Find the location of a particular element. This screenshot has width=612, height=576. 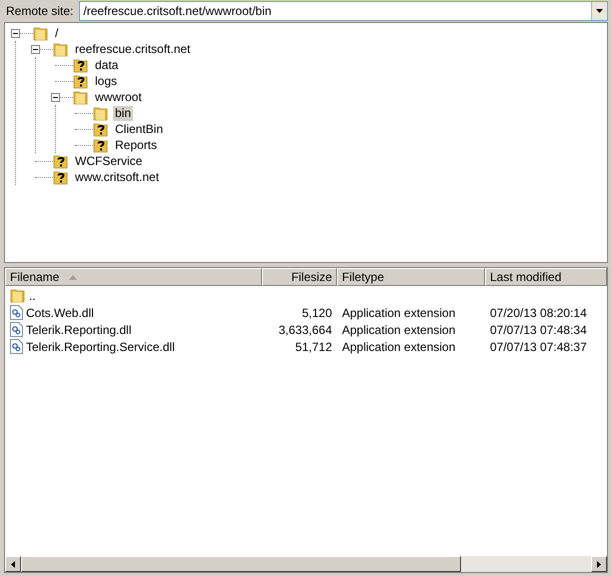

tree-item: wwwroot is located at coordinates (118, 97).